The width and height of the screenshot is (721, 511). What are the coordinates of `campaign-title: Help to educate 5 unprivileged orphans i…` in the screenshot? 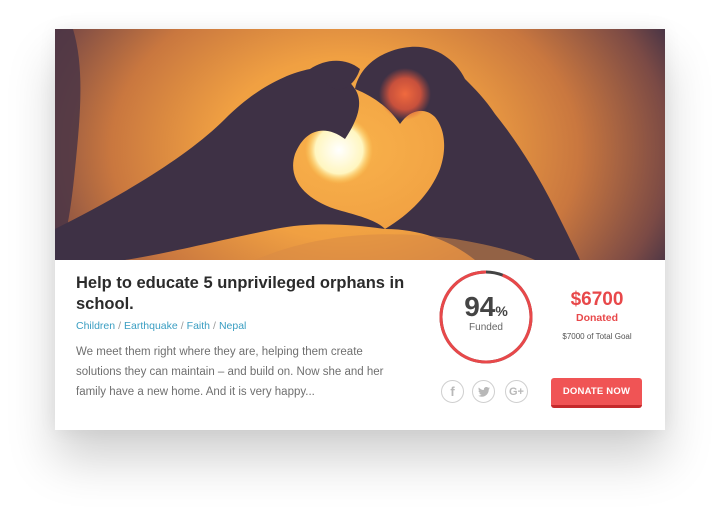 It's located at (241, 294).